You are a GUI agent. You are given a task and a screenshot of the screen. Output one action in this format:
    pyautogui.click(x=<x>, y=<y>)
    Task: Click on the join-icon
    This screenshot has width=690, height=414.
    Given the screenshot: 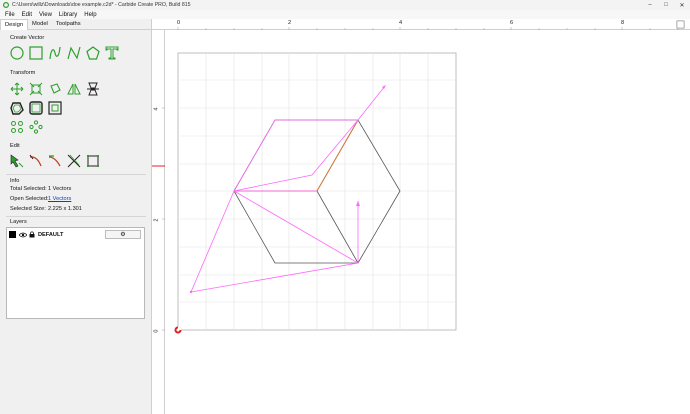 What is the action you would take?
    pyautogui.click(x=54, y=161)
    